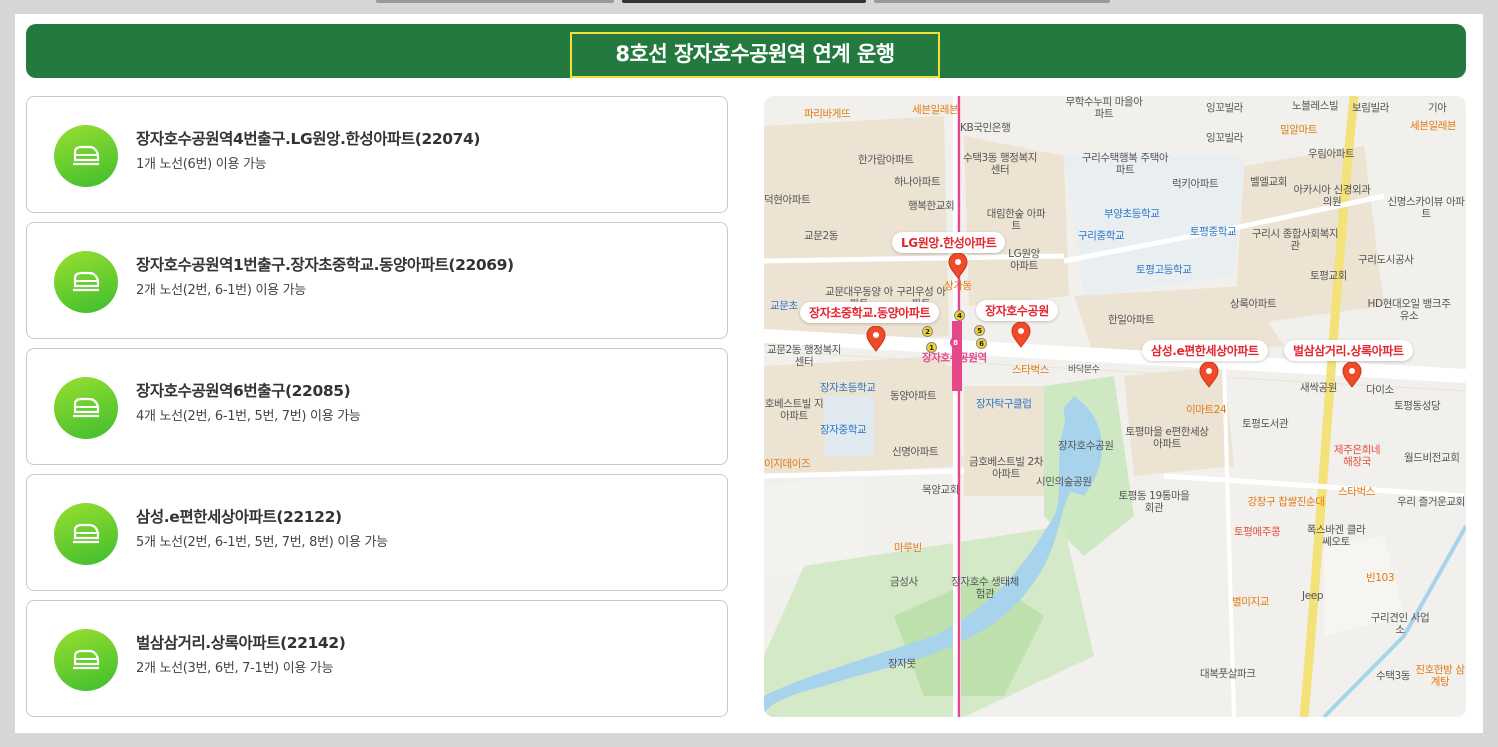 This screenshot has width=1498, height=747. What do you see at coordinates (1228, 674) in the screenshot?
I see `map-poi: 대복풋살파크` at bounding box center [1228, 674].